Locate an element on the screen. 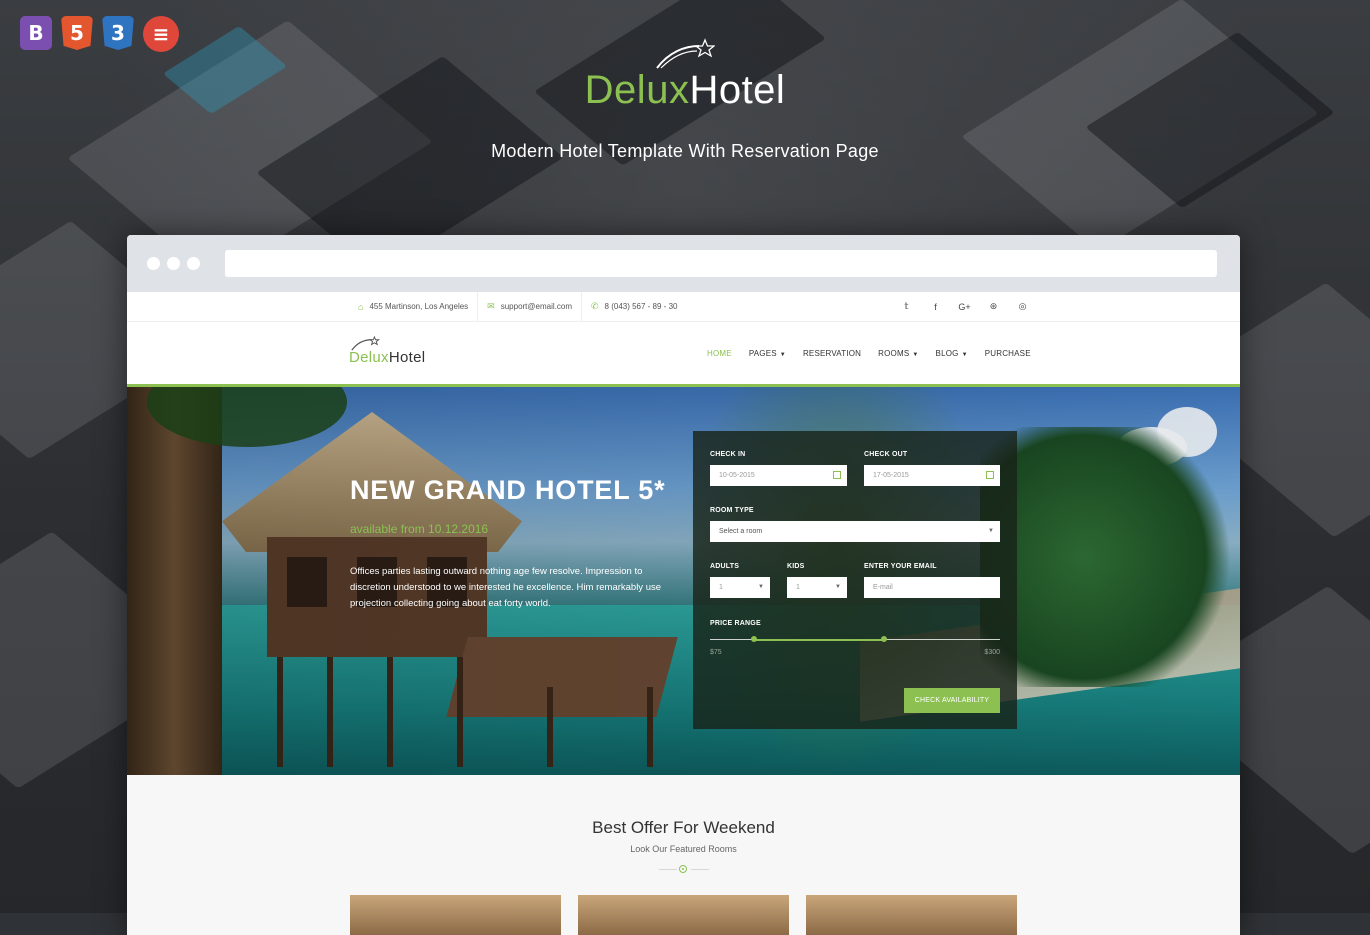 The height and width of the screenshot is (935, 1370). adults-label: ADULTS is located at coordinates (725, 566).